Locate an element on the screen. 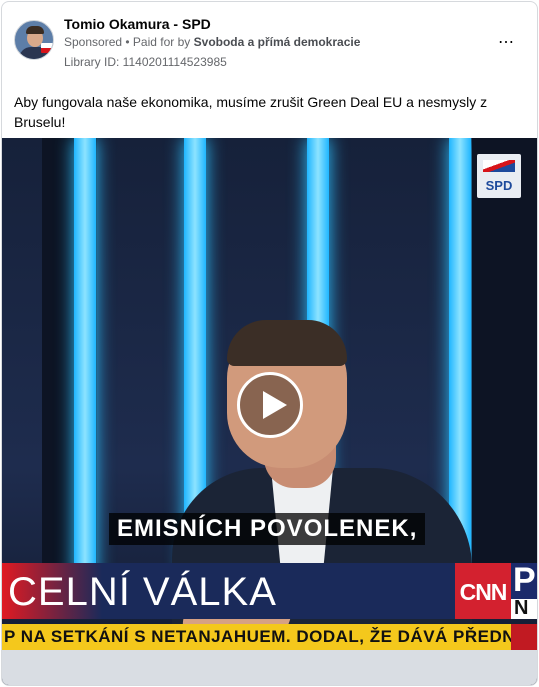 The height and width of the screenshot is (687, 539). speaker-hair is located at coordinates (287, 343).